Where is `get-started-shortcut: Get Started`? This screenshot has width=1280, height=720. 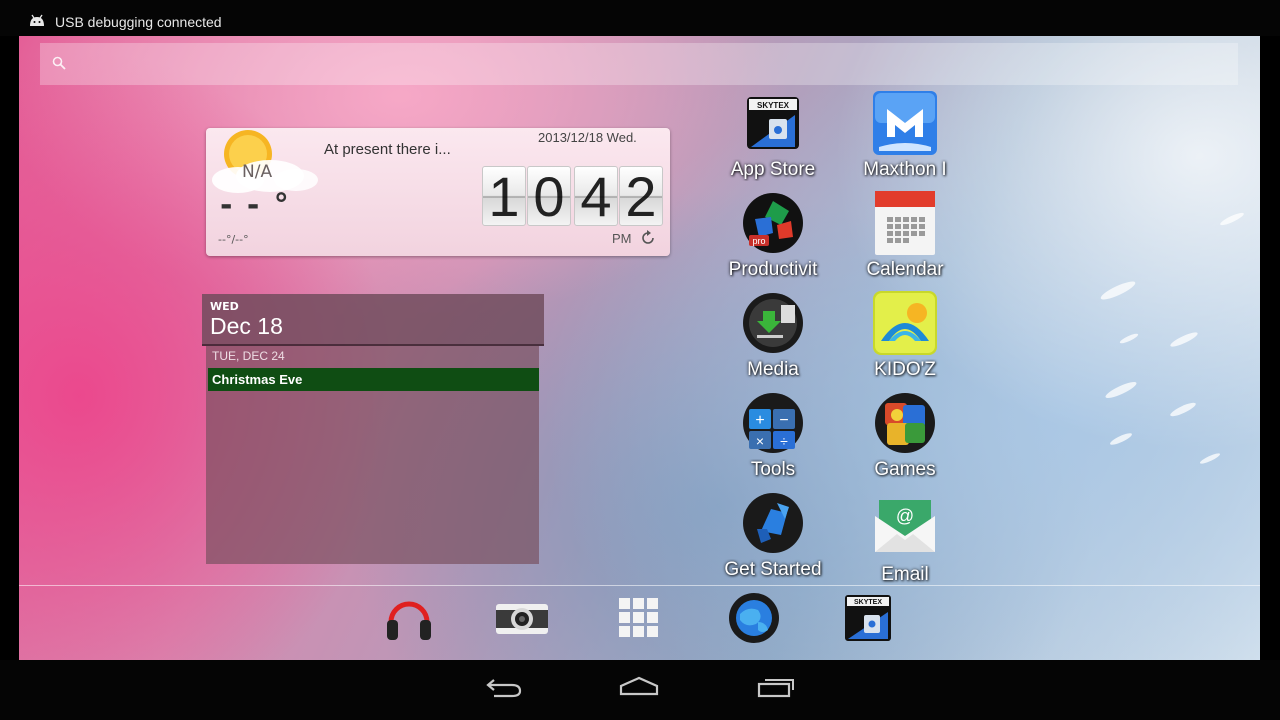
get-started-shortcut: Get Started is located at coordinates (773, 539).